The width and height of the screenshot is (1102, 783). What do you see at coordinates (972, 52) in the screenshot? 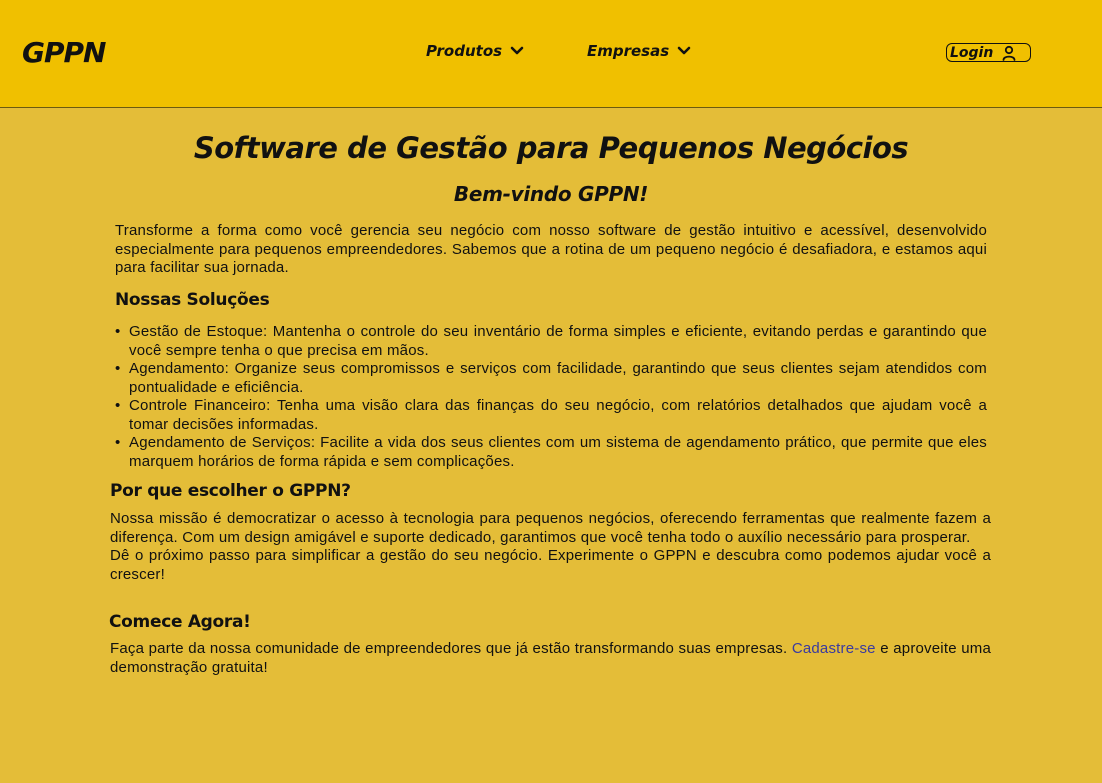
I see `login-label: Login` at bounding box center [972, 52].